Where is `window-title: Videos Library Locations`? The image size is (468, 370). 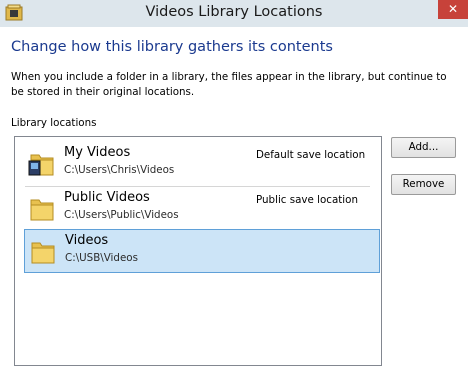
window-title: Videos Library Locations is located at coordinates (234, 12).